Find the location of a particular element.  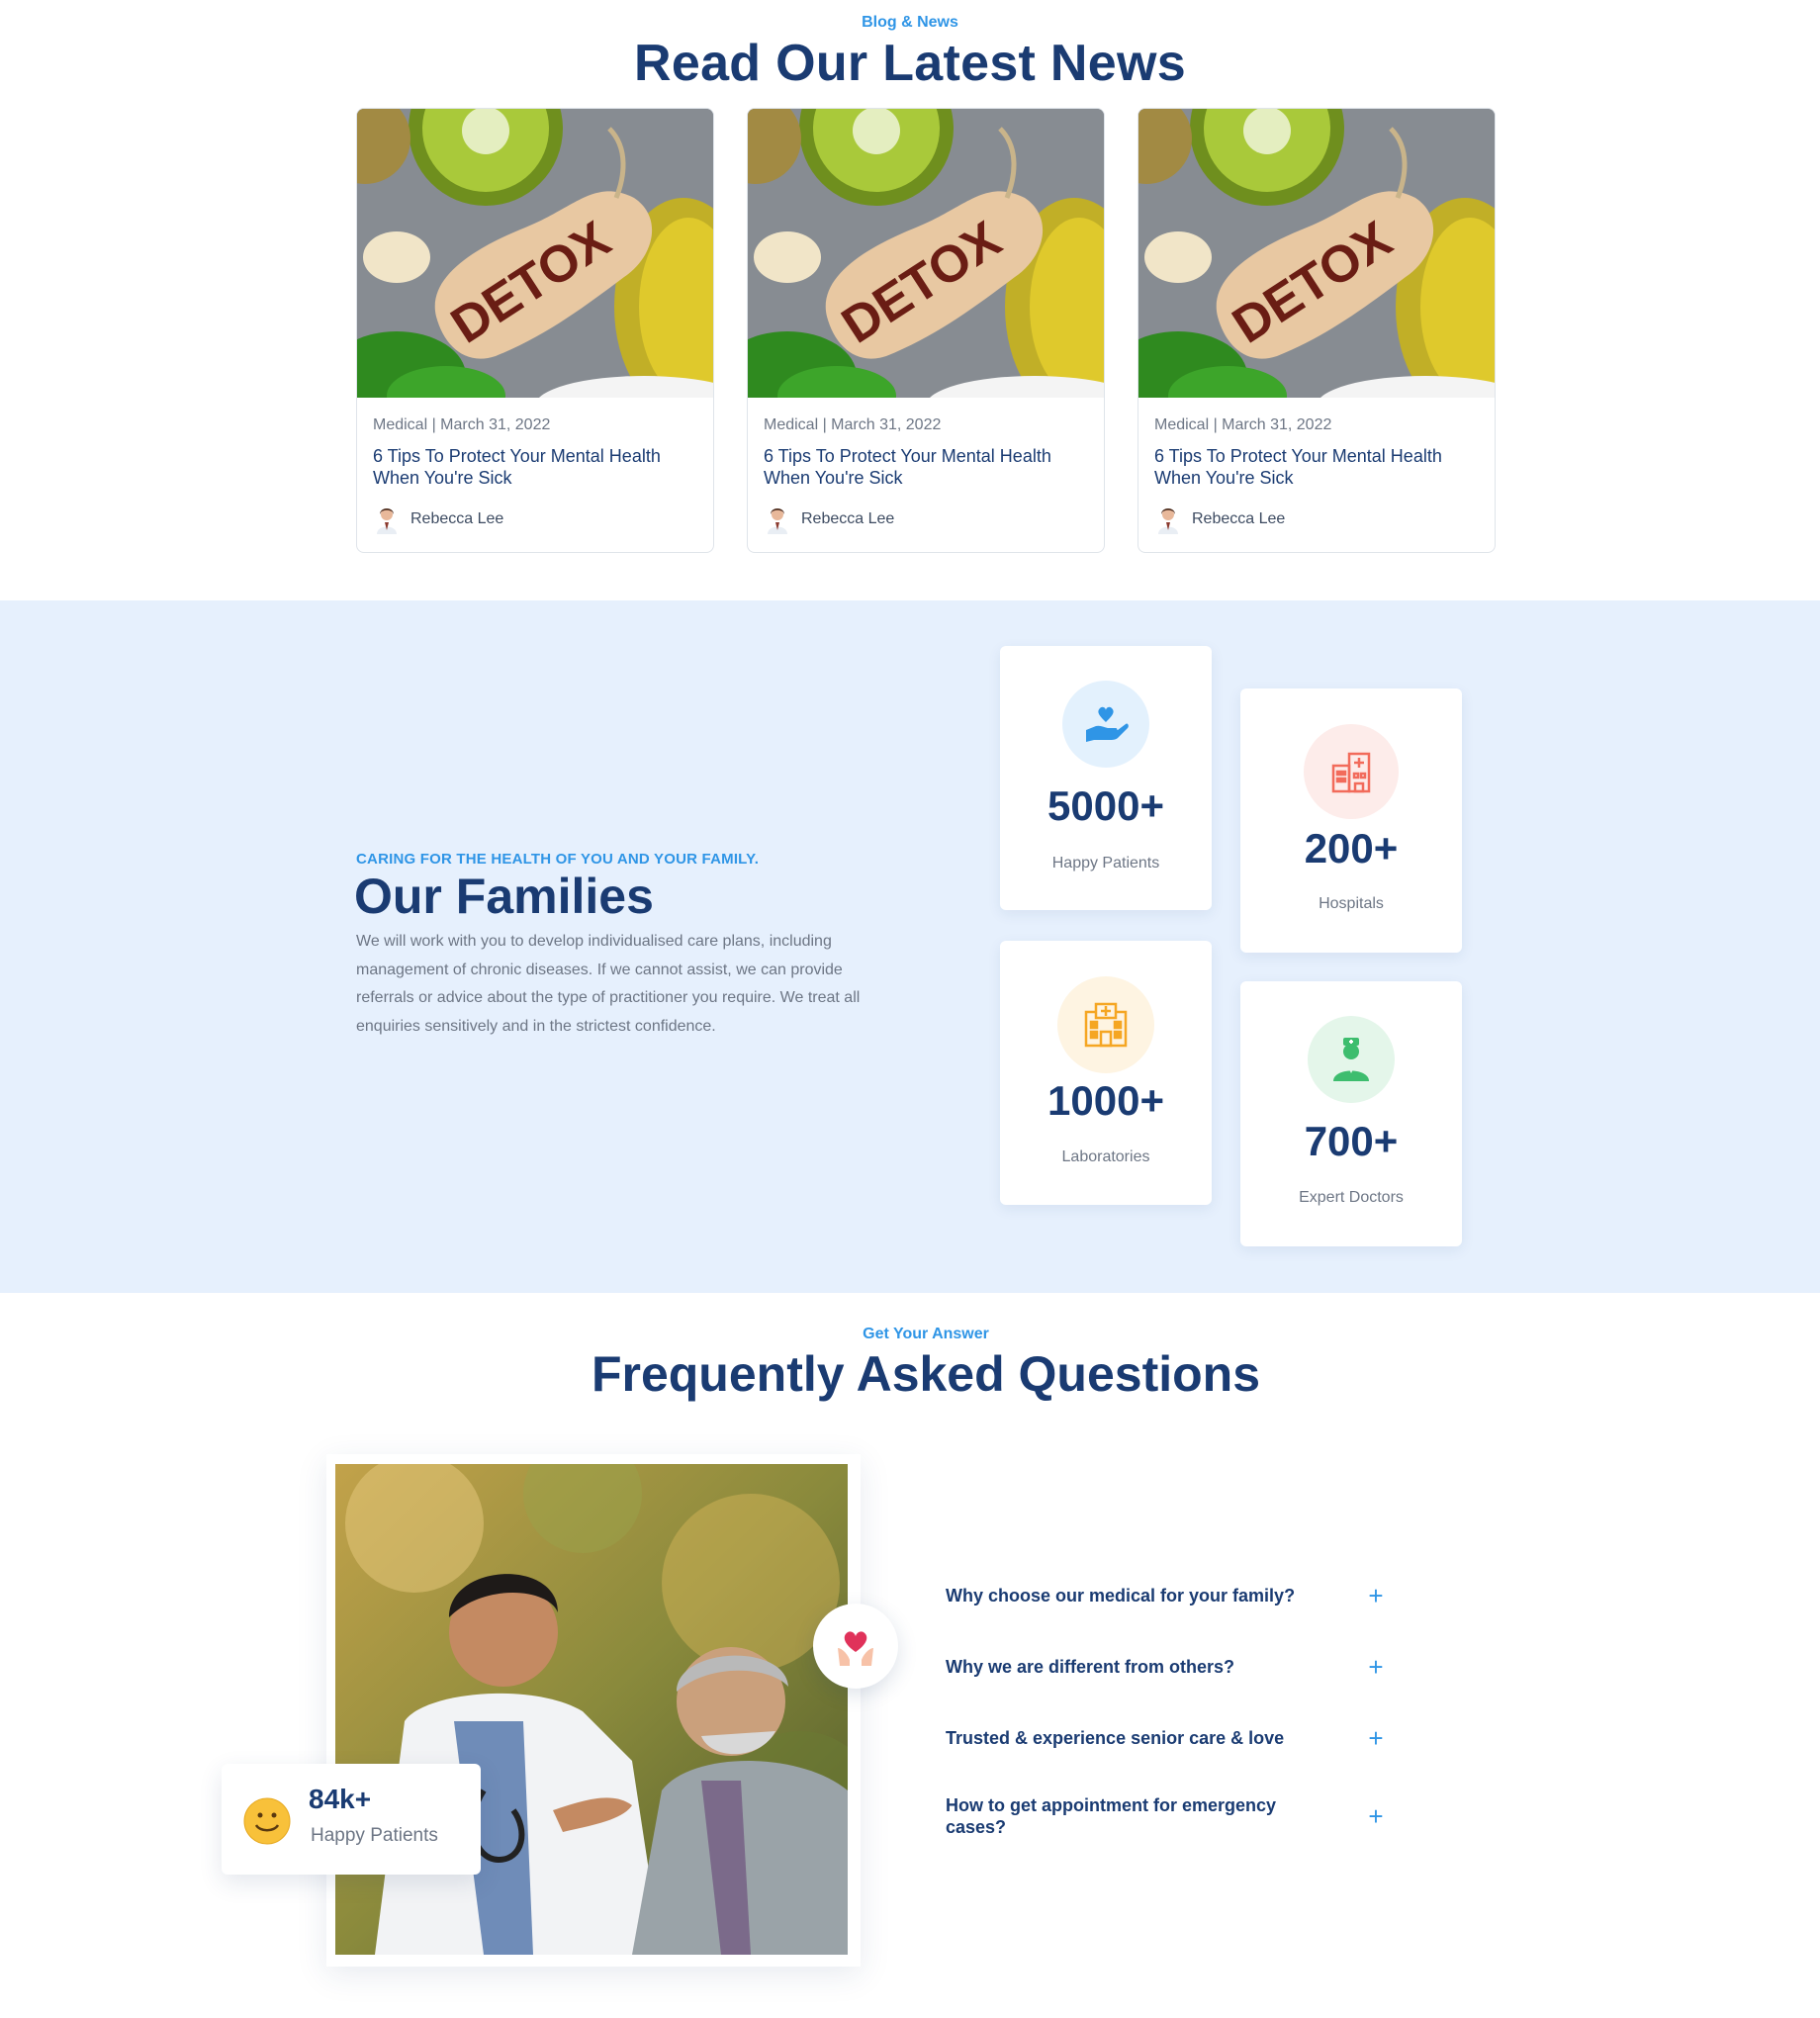

blog-eyebrow: Blog & News is located at coordinates (910, 22).